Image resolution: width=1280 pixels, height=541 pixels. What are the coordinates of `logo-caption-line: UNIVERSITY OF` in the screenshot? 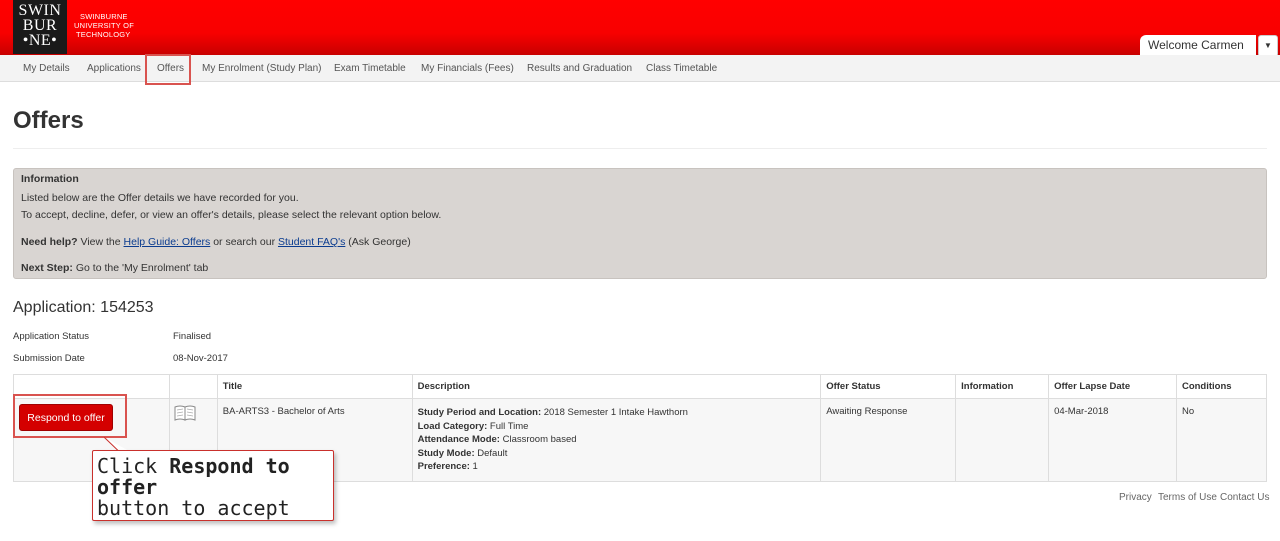 It's located at (104, 25).